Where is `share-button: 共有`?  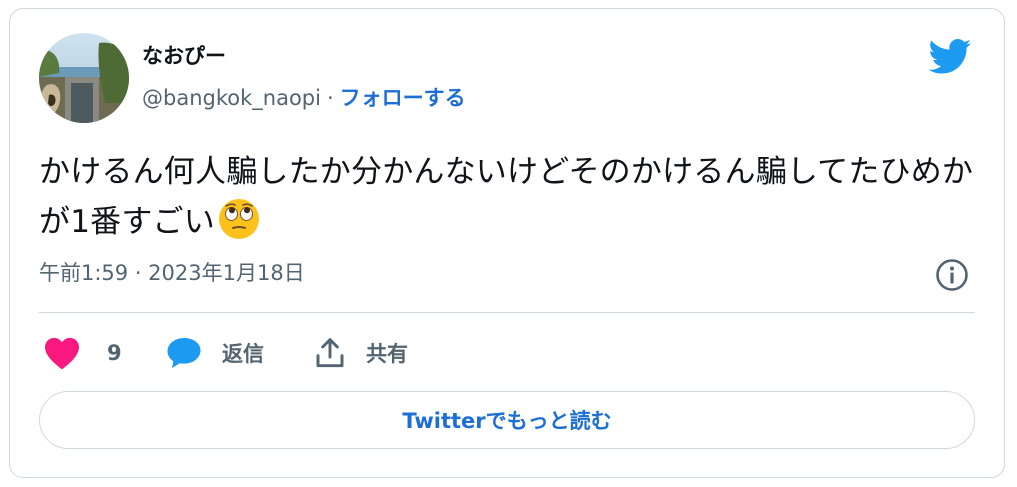
share-button: 共有 is located at coordinates (361, 353).